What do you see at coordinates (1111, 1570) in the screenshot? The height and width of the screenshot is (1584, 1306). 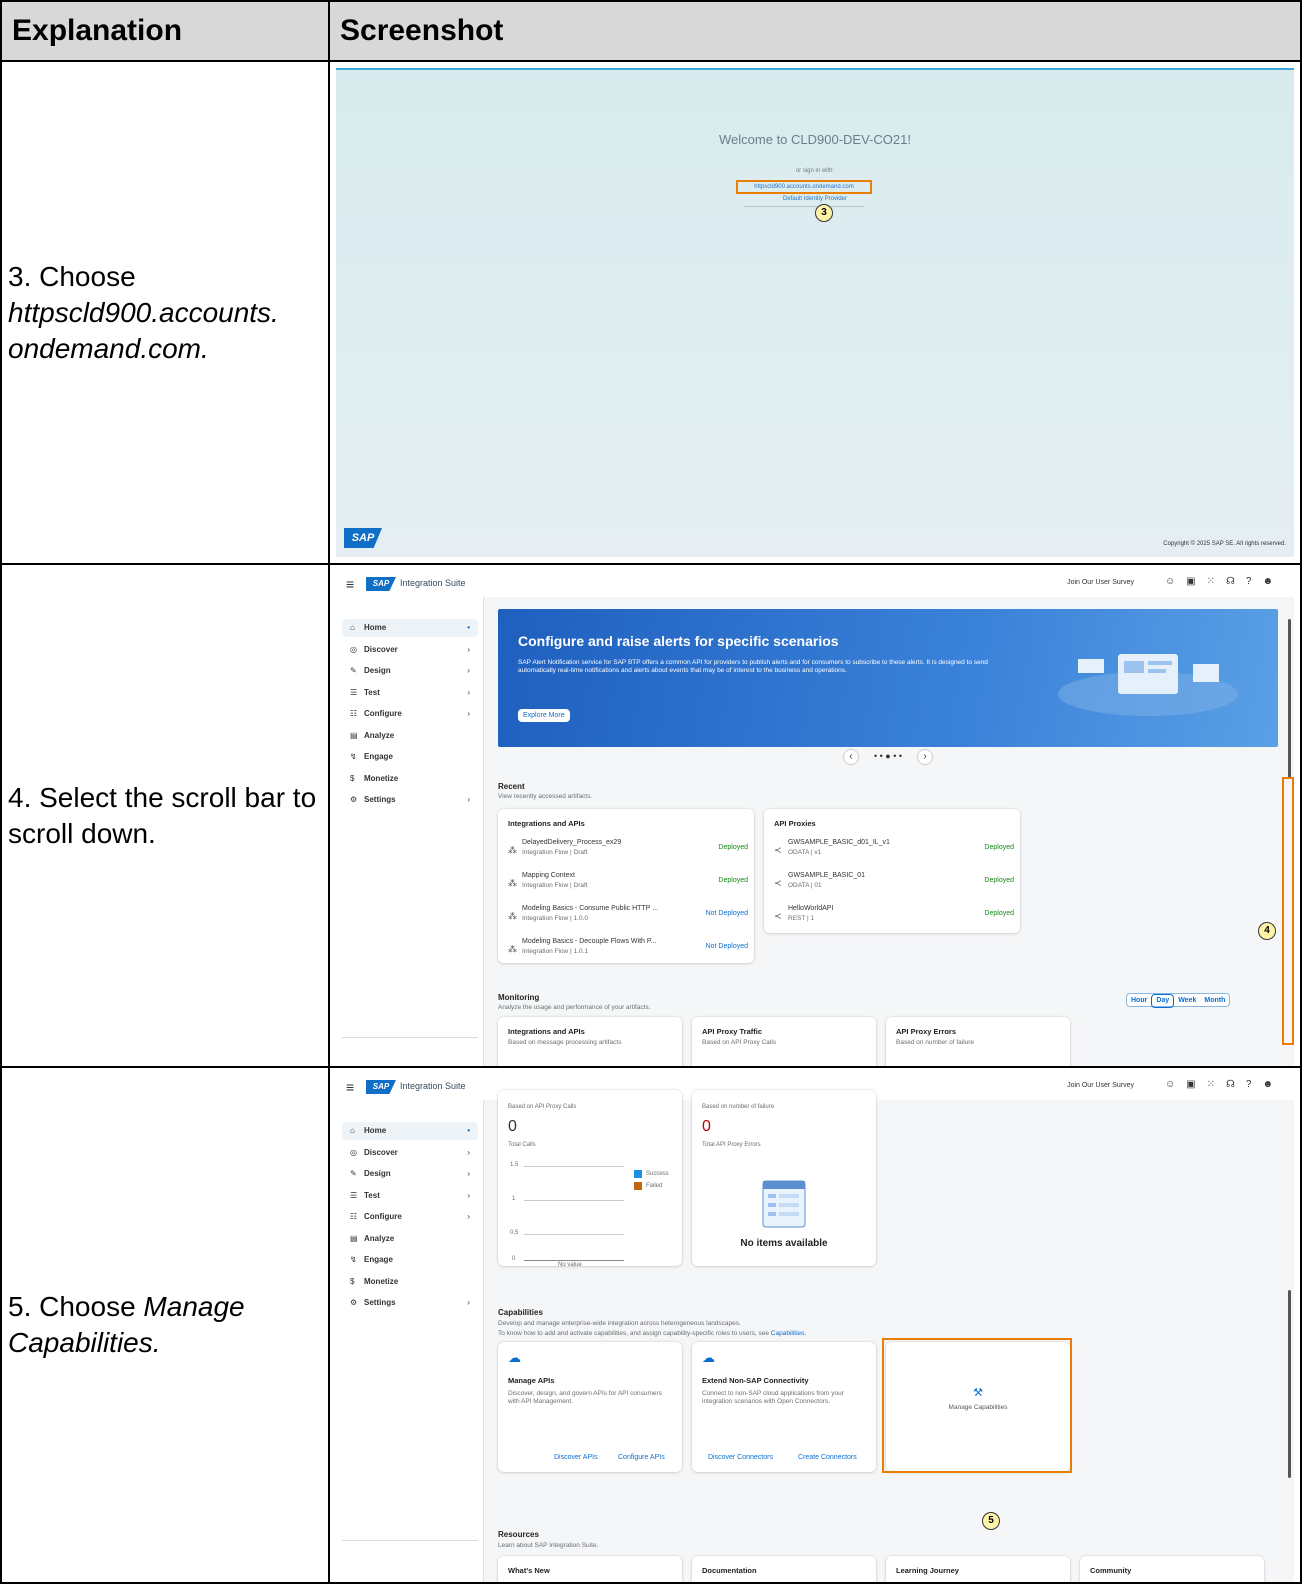 I see `resource-title: Community` at bounding box center [1111, 1570].